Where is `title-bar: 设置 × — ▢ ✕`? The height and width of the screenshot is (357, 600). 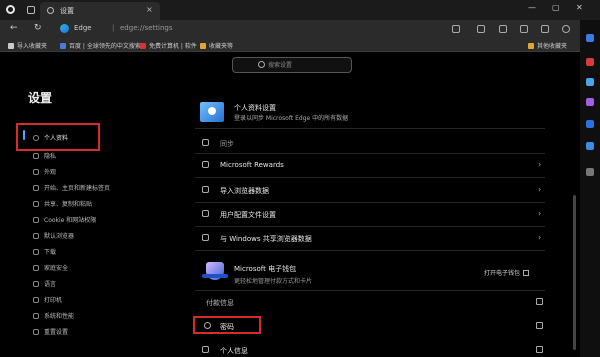
title-bar: 设置 × — ▢ ✕ is located at coordinates (300, 10).